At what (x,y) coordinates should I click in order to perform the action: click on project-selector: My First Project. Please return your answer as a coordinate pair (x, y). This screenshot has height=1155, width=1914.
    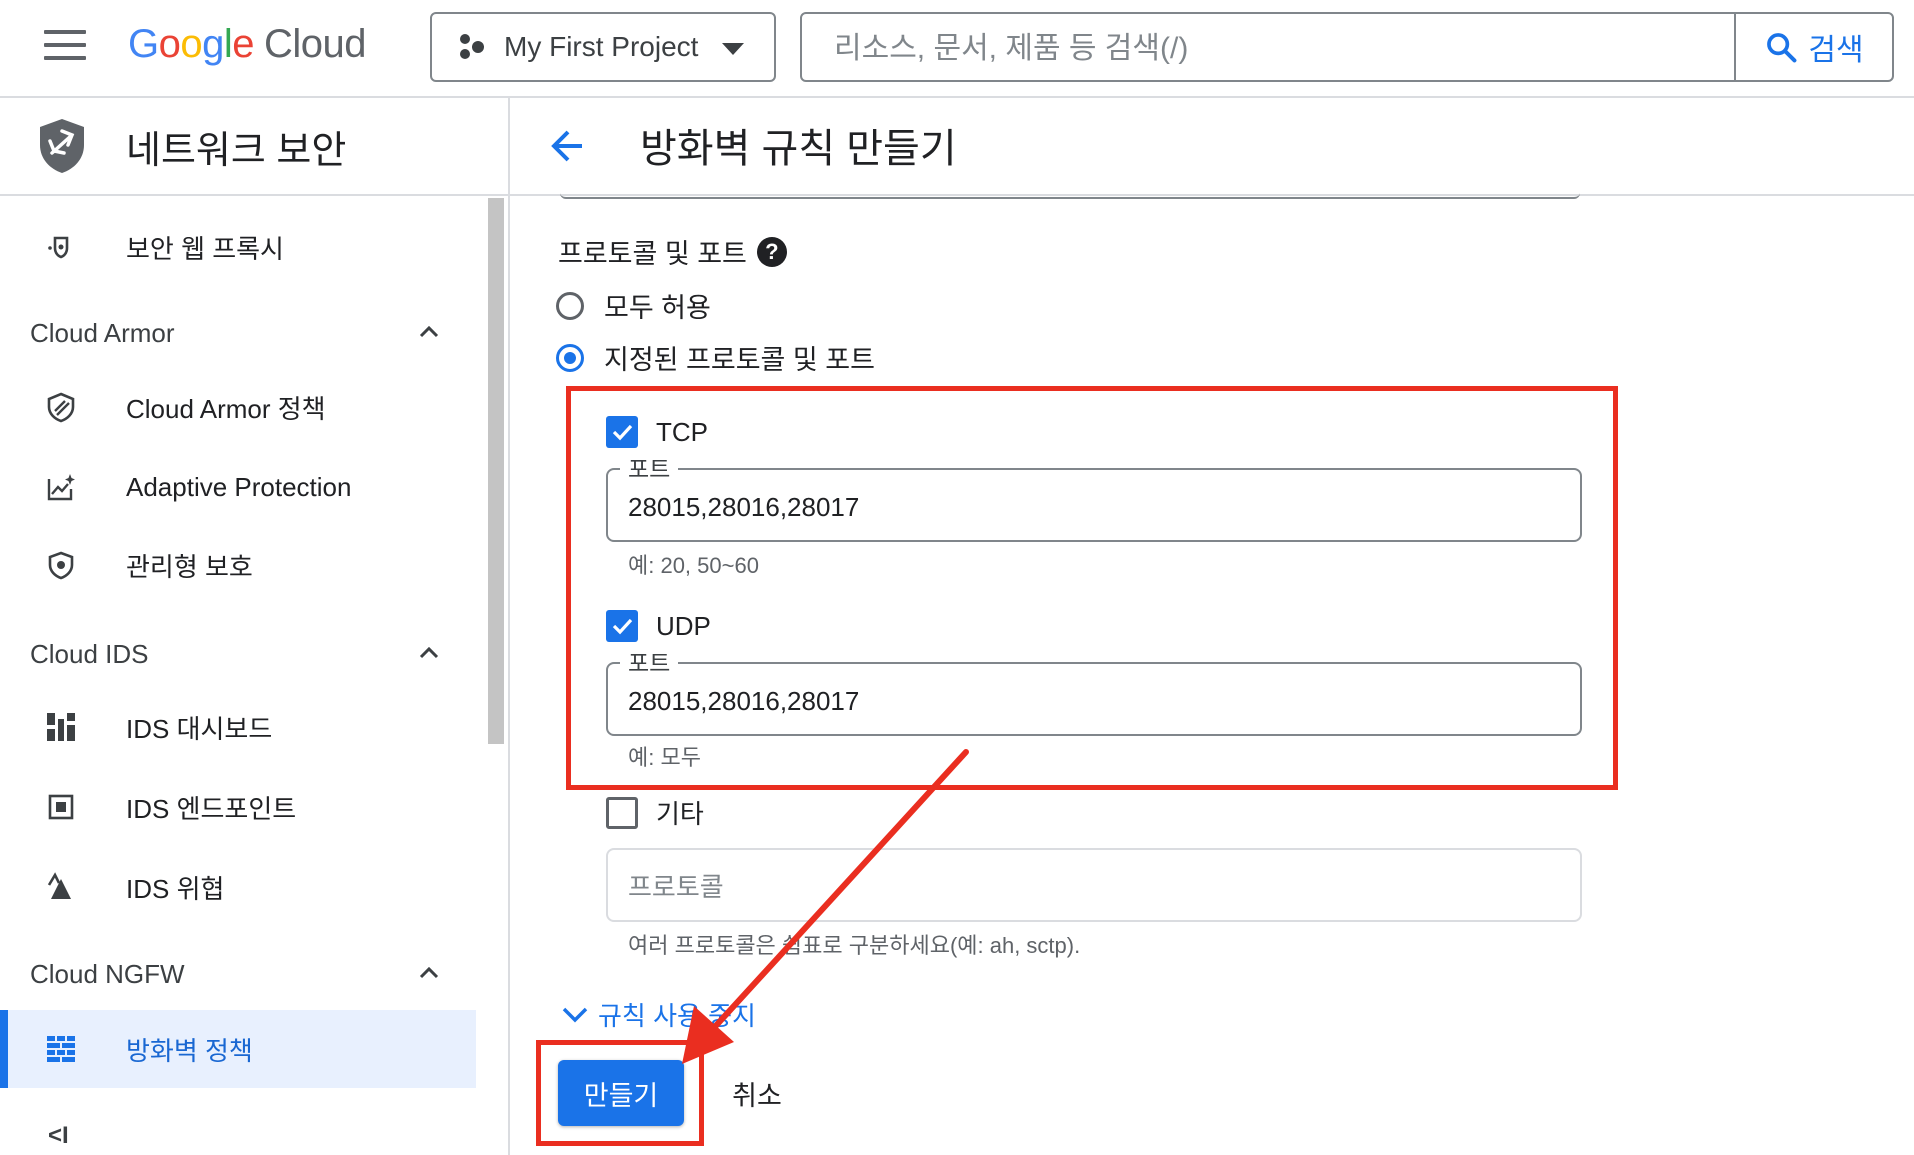
    Looking at the image, I should click on (603, 47).